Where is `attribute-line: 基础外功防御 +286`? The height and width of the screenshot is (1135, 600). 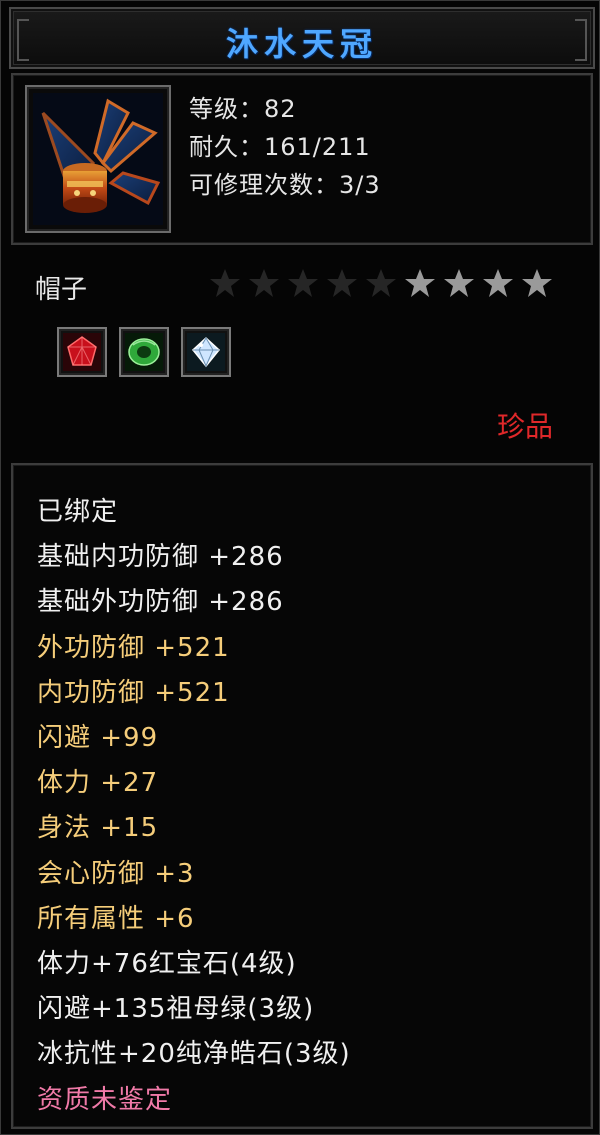
attribute-line: 基础外功防御 +286 is located at coordinates (160, 602).